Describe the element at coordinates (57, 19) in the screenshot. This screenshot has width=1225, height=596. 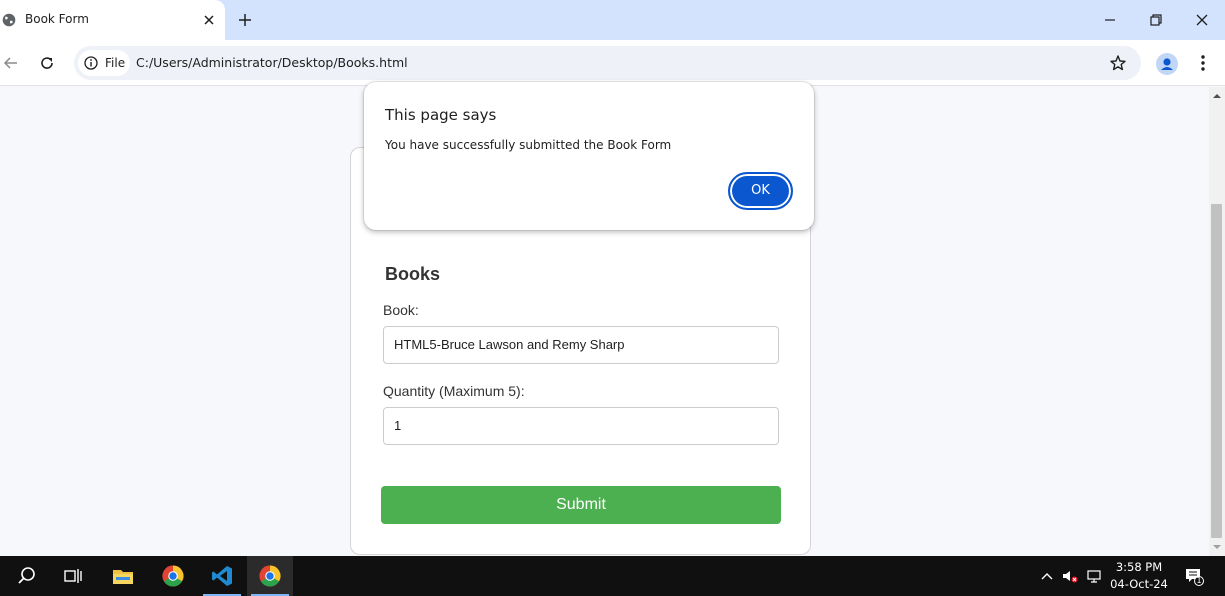
I see `tab-title: Book Form` at that location.